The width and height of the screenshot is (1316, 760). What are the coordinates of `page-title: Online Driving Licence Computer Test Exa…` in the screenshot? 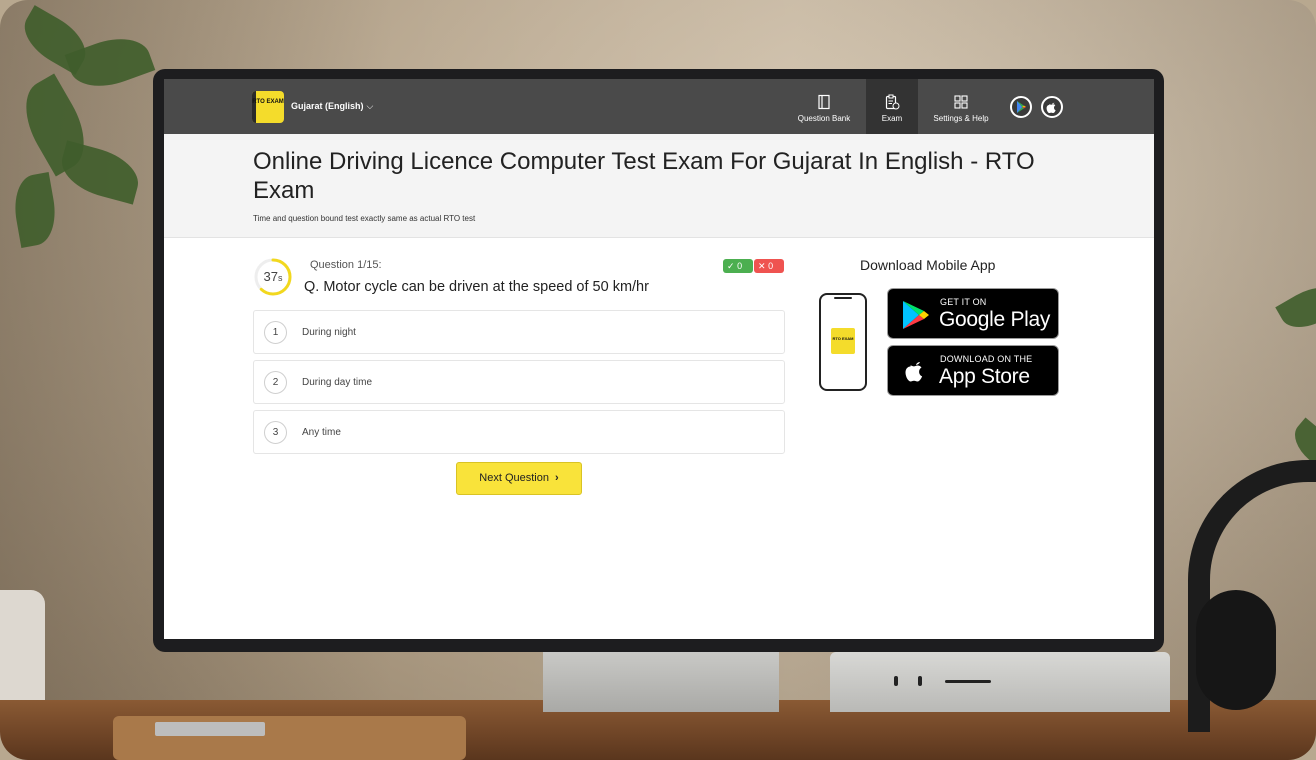 It's located at (644, 176).